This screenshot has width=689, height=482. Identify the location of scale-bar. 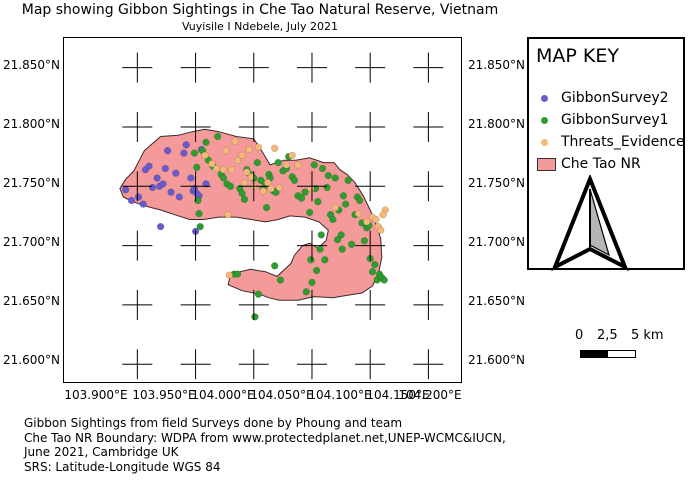
(608, 354).